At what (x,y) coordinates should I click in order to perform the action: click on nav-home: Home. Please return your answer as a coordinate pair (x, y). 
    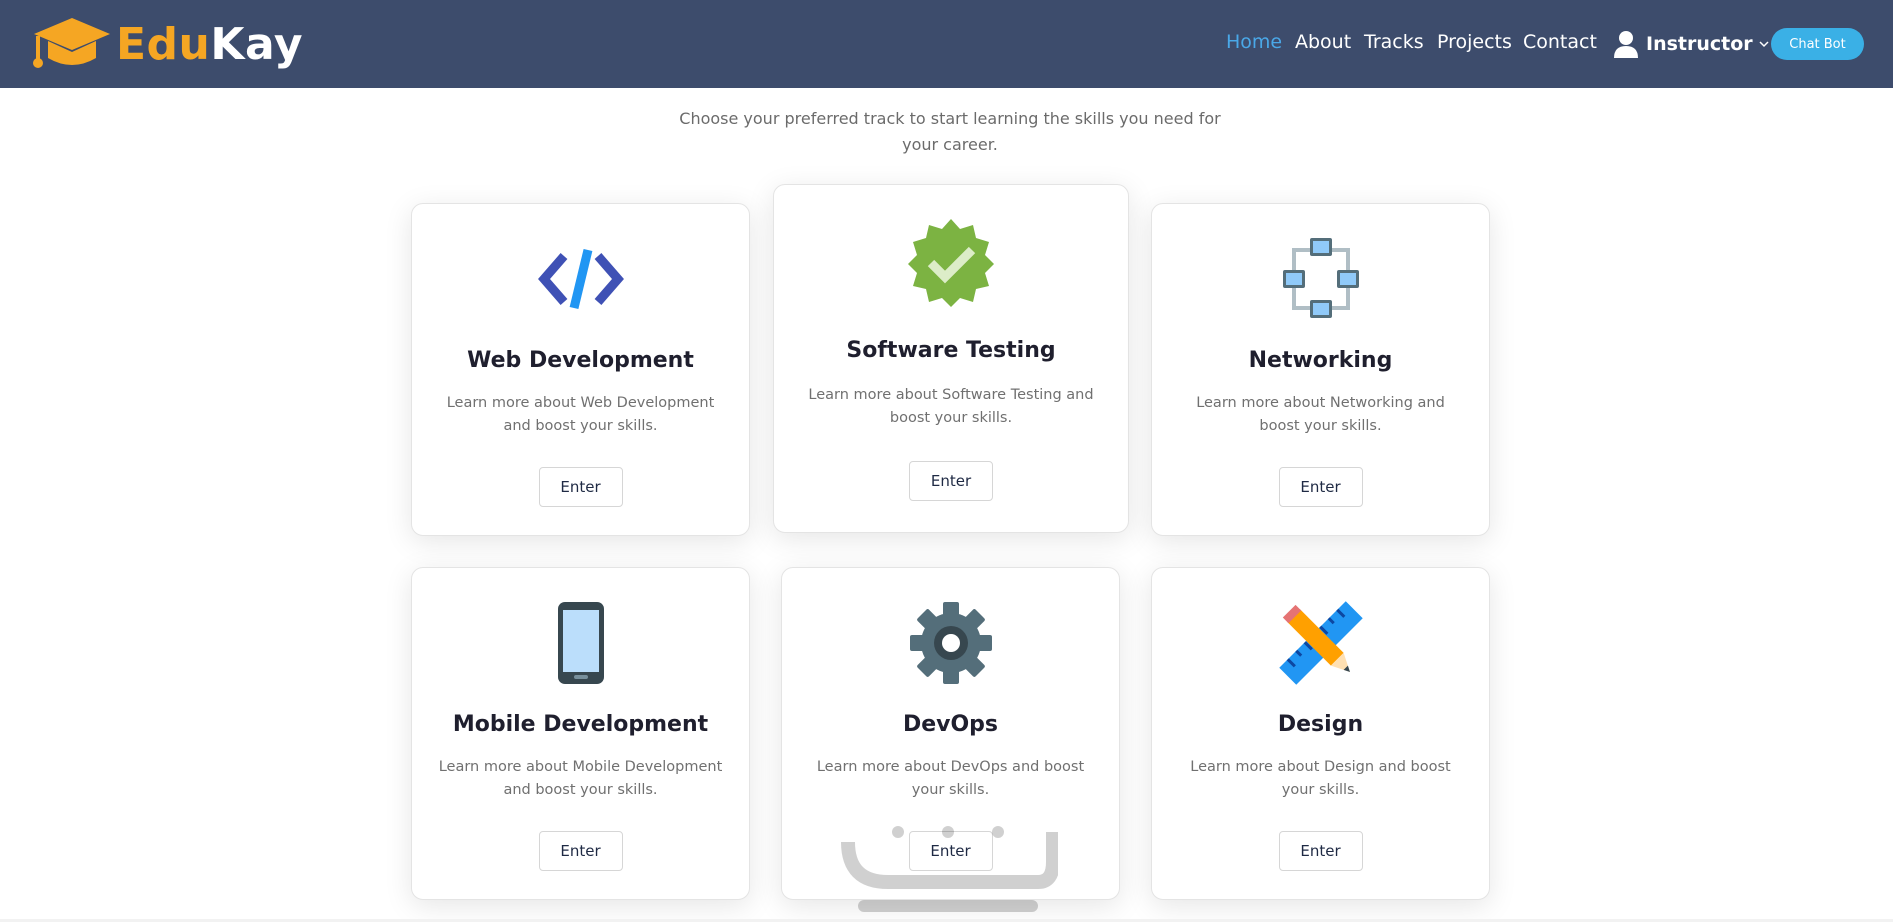
    Looking at the image, I should click on (1254, 42).